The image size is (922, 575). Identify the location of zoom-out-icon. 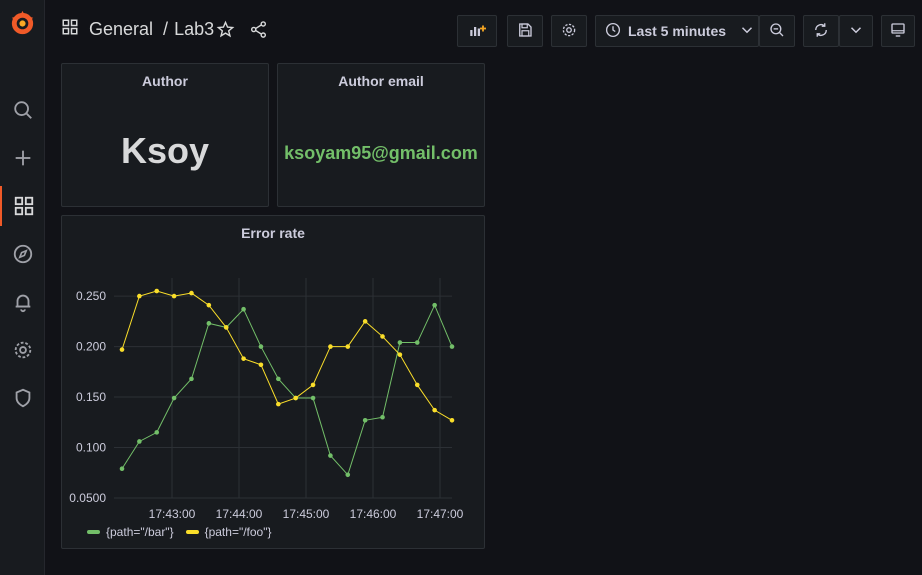
(777, 31).